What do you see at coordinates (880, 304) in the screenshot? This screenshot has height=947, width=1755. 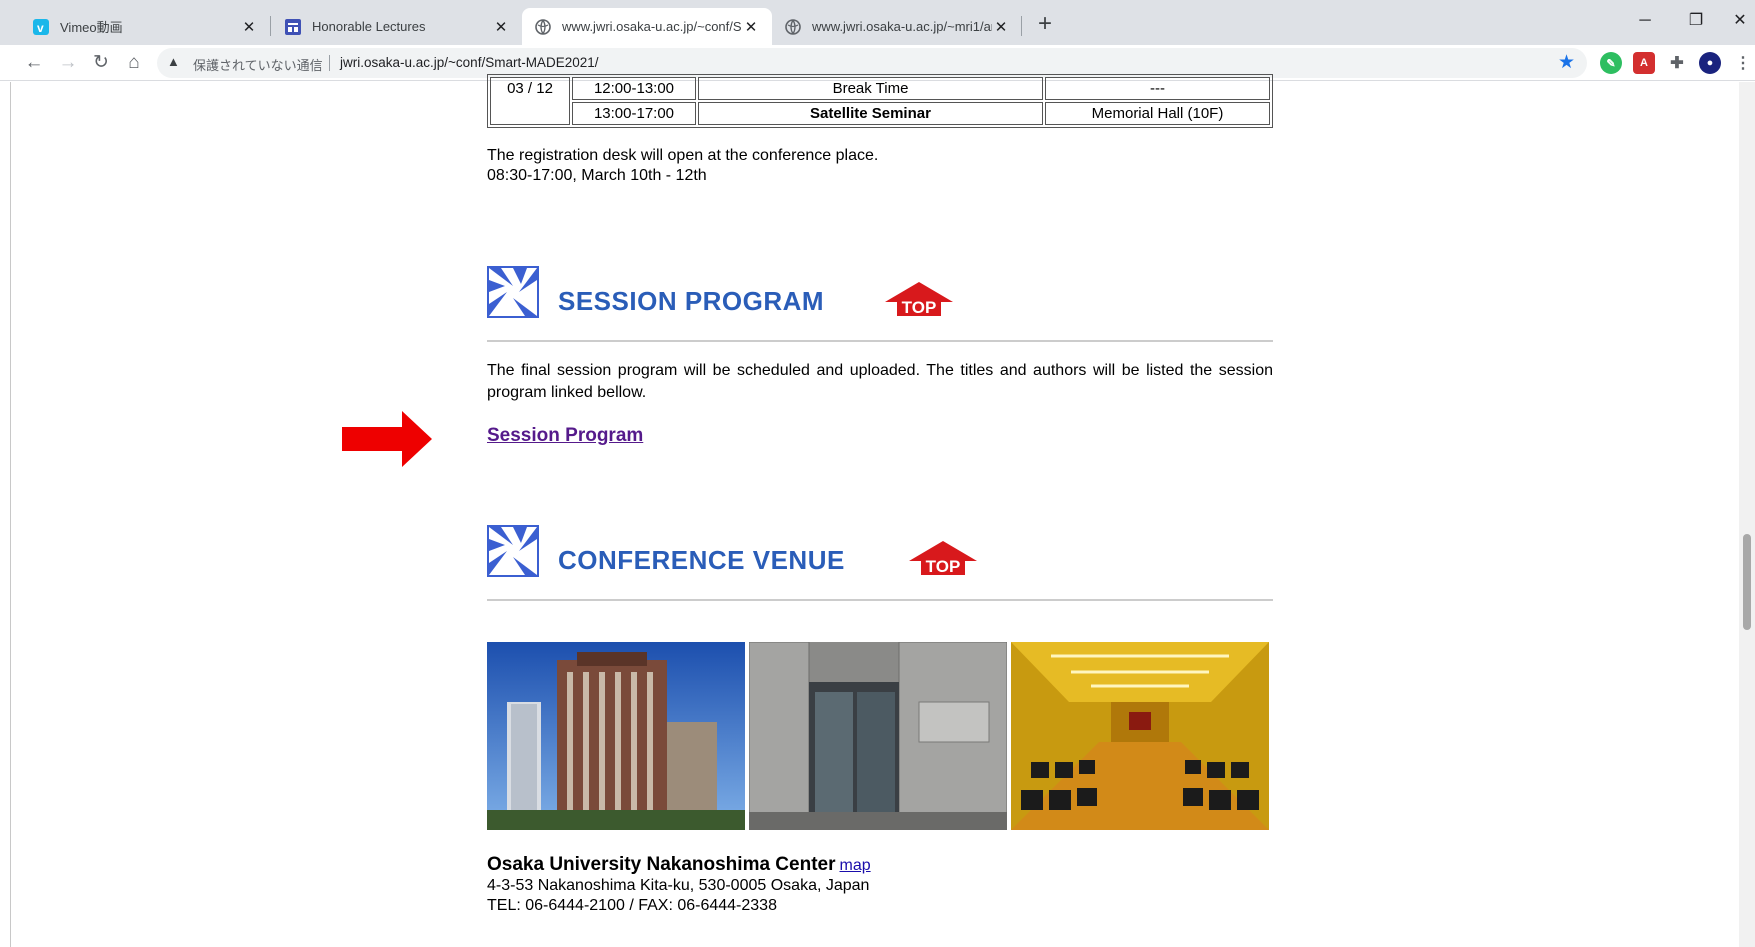 I see `session-program-header: SESSION PROGRAM TOP` at bounding box center [880, 304].